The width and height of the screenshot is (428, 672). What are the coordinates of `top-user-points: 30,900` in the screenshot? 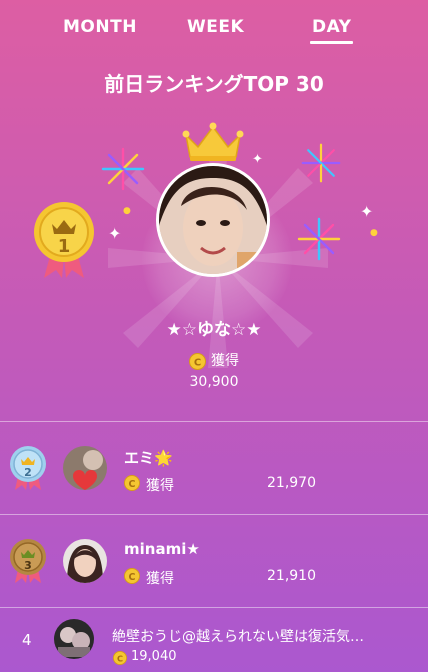 It's located at (214, 382).